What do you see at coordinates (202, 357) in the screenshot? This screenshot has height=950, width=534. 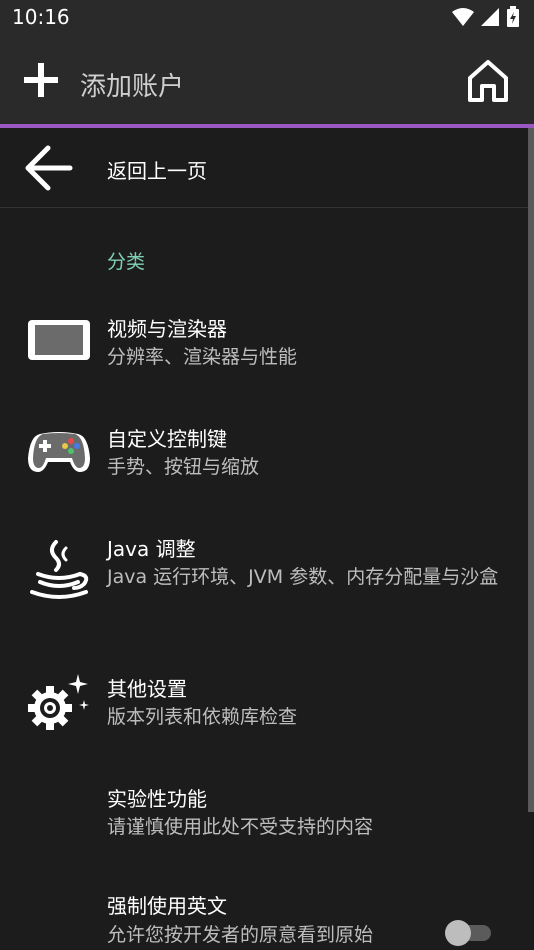 I see `item-subtitle: 分辨率、渲染器与性能` at bounding box center [202, 357].